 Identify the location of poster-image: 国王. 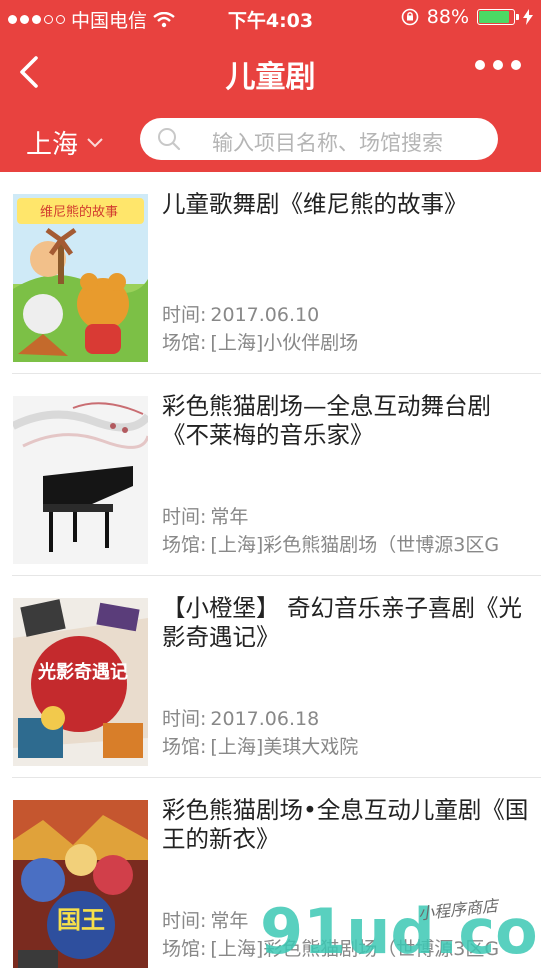
(80, 884).